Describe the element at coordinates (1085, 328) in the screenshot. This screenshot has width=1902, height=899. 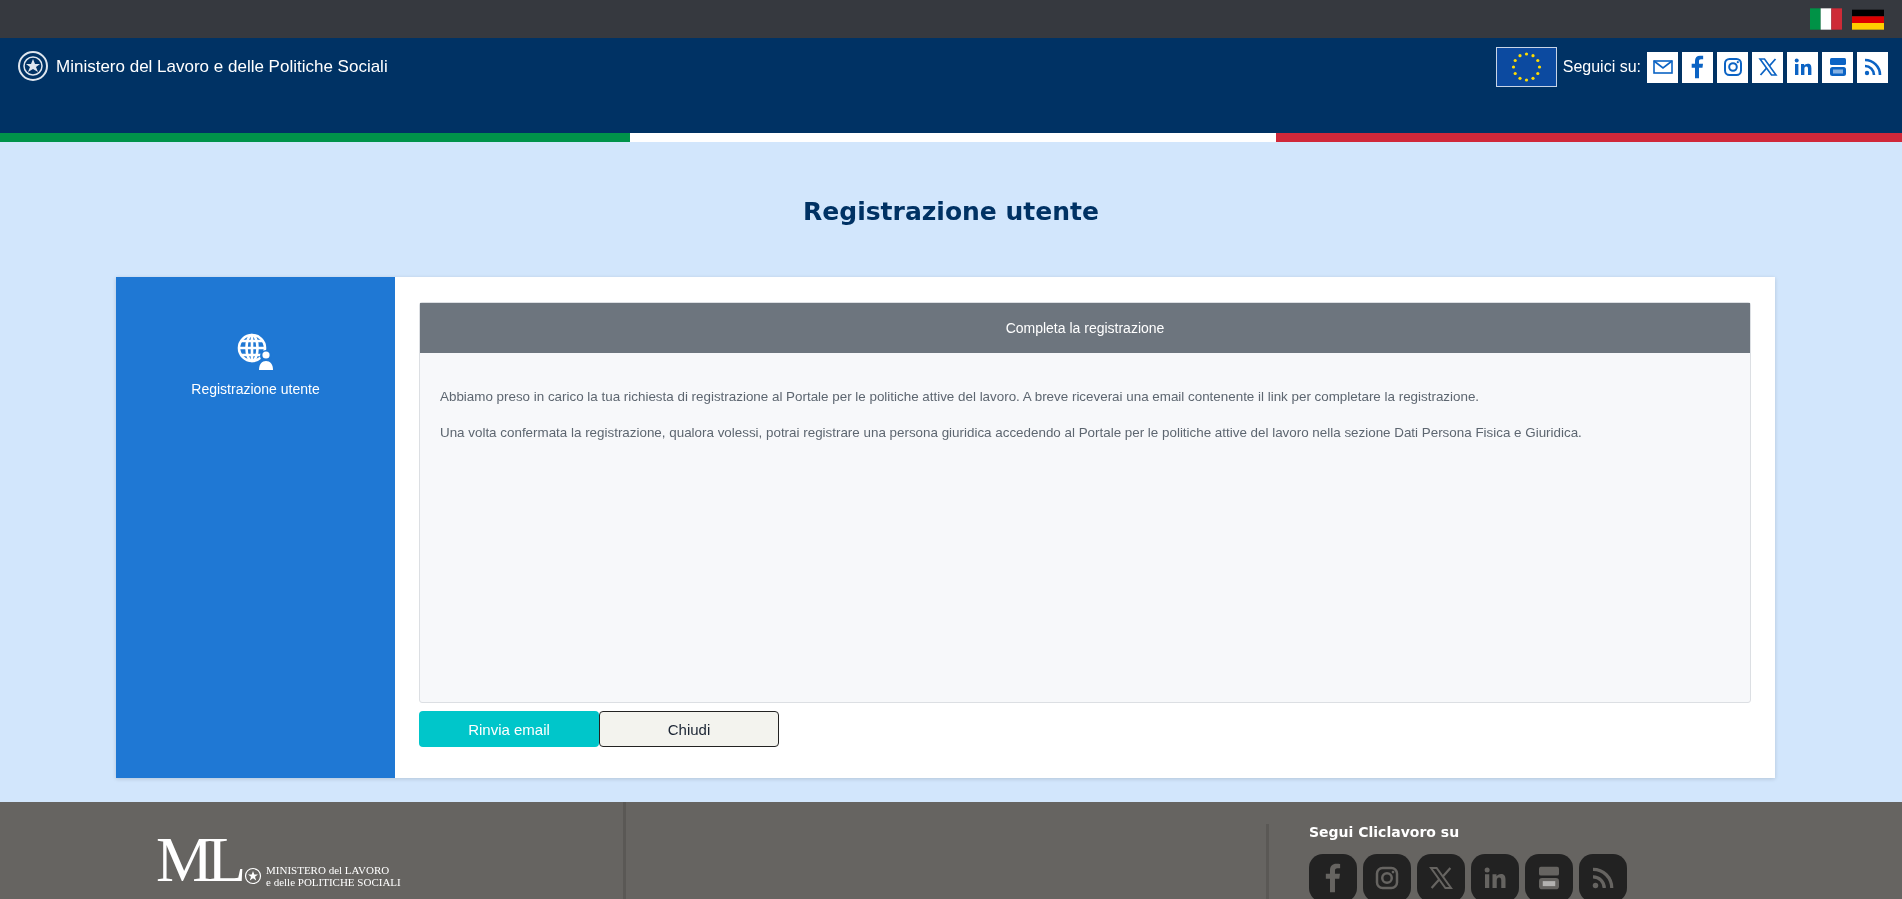
I see `panel-header: Completa la registrazione` at that location.